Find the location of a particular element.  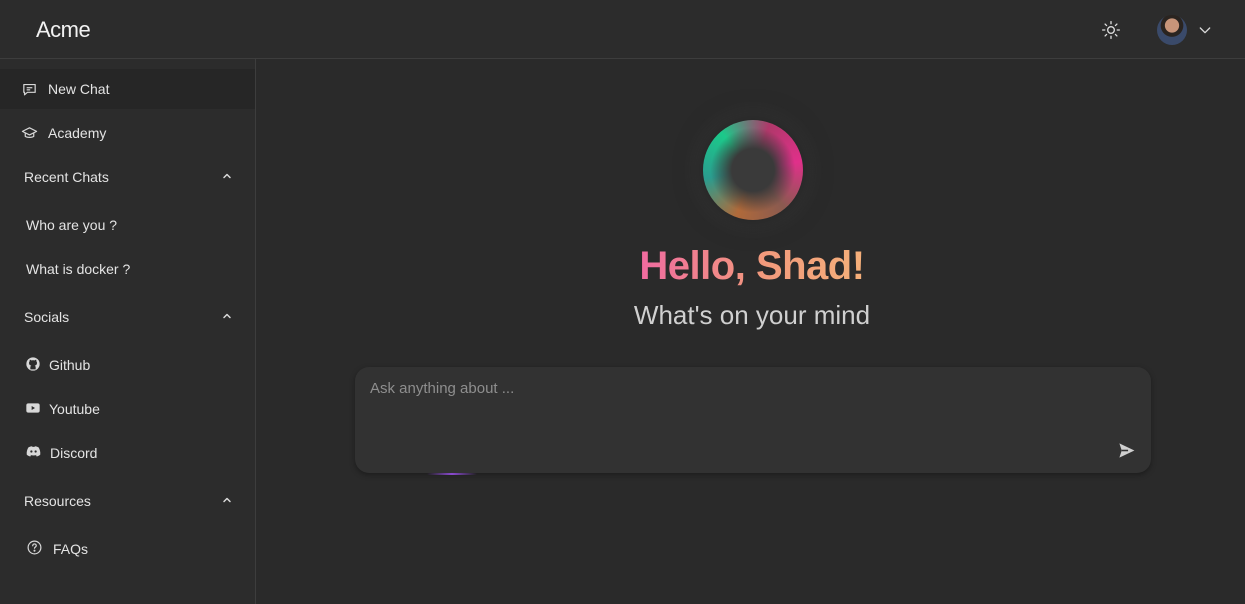

resource-label: FAQs is located at coordinates (71, 549).